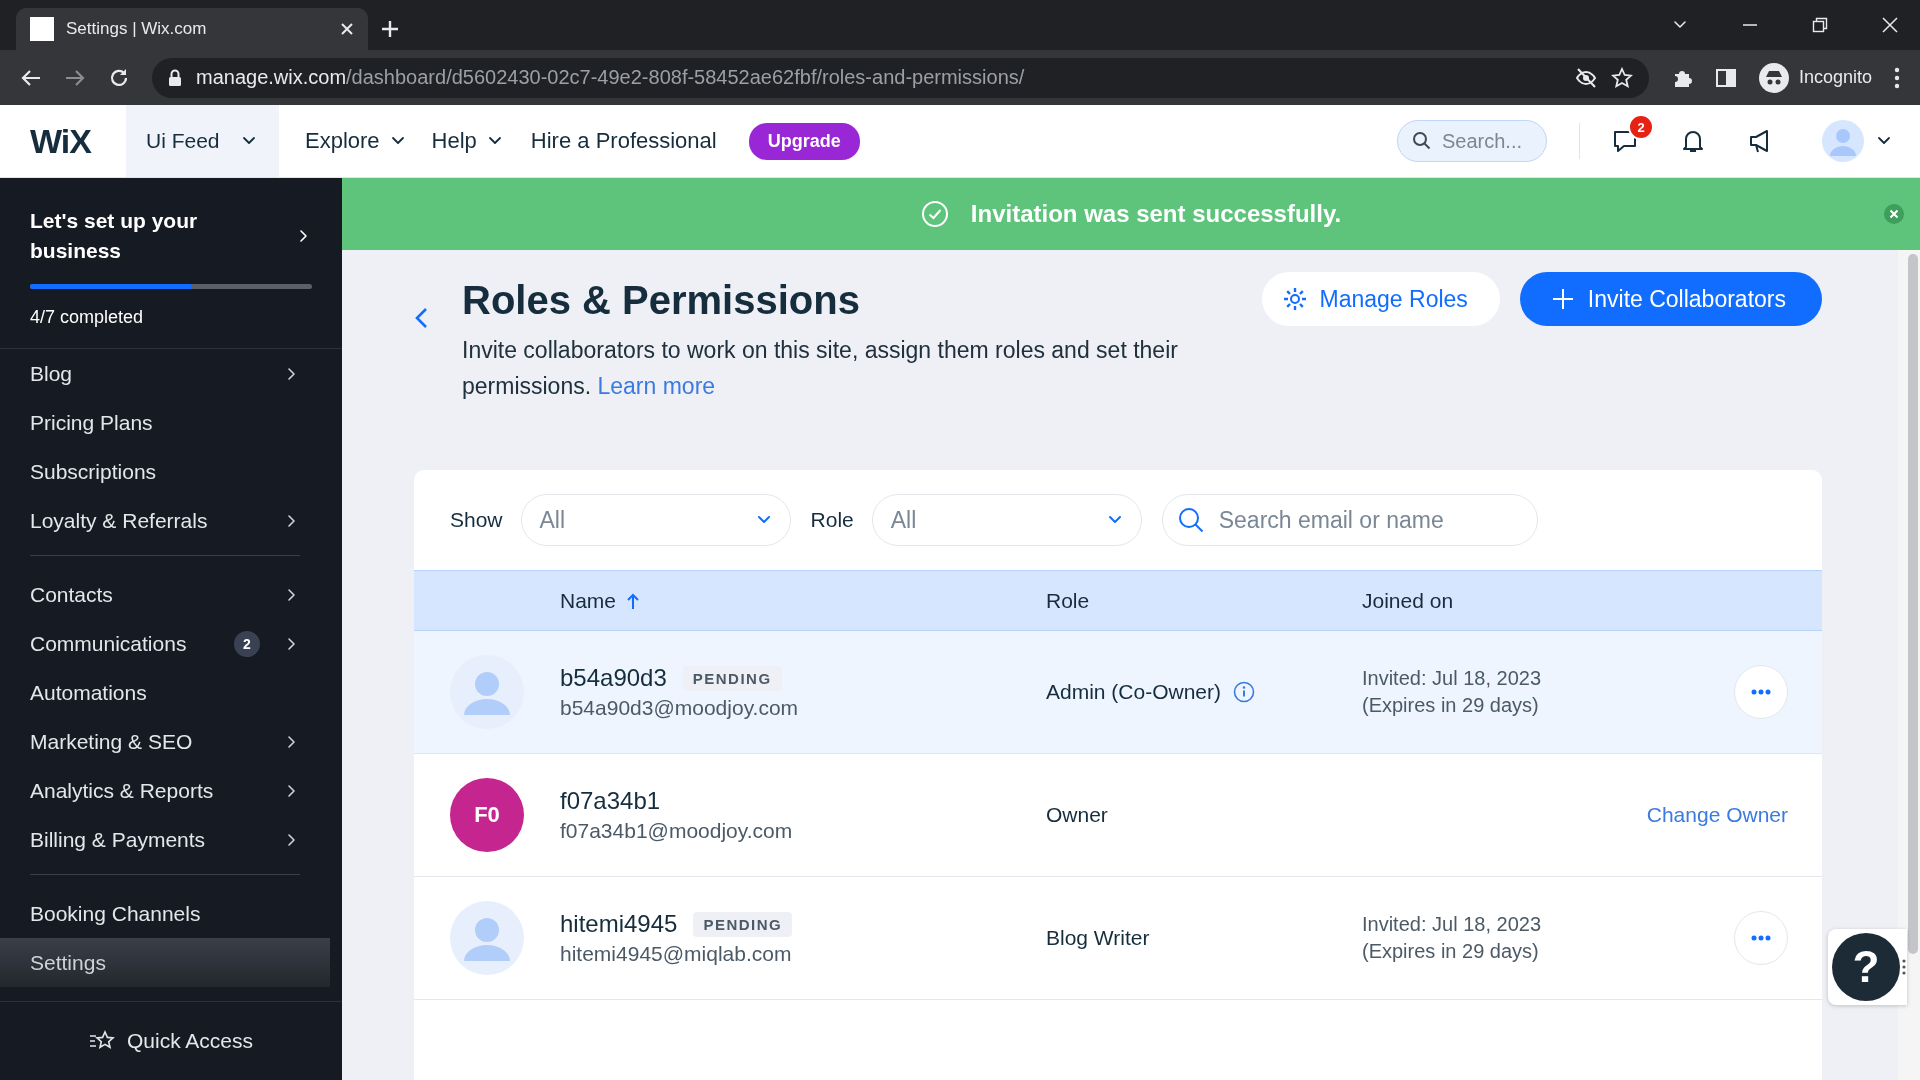  I want to click on quick-access-button: Quick Access, so click(171, 1041).